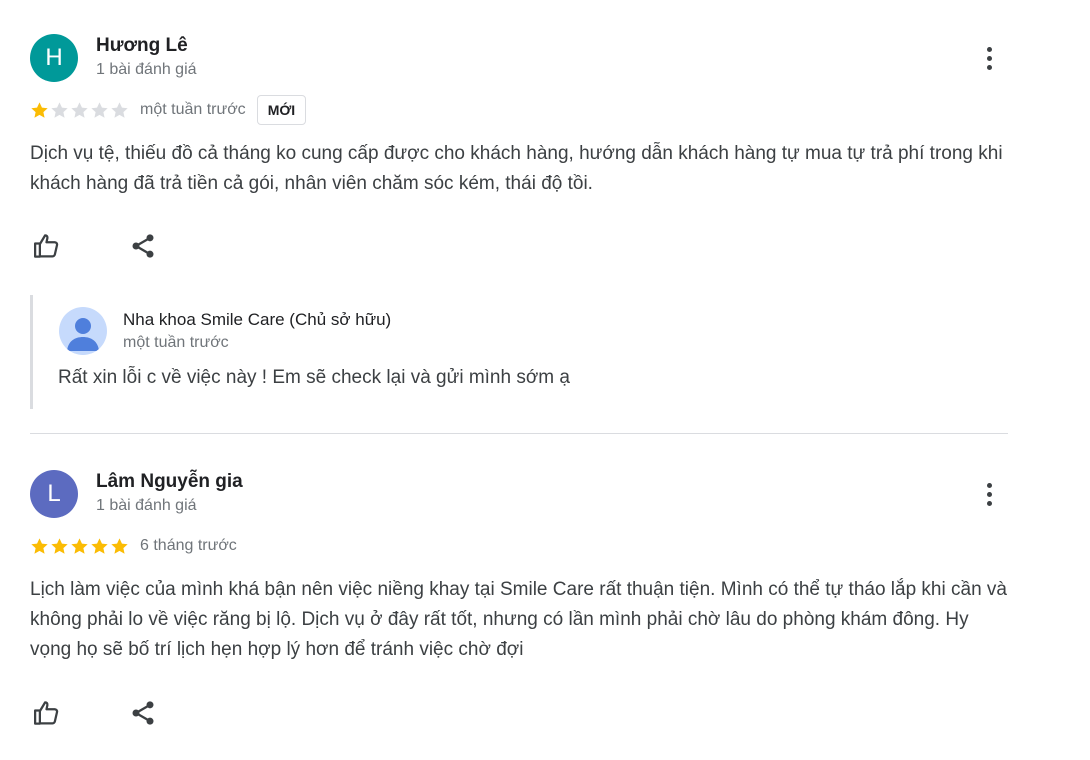 The height and width of the screenshot is (760, 1090). Describe the element at coordinates (176, 342) in the screenshot. I see `owner-reply-time: một tuần trước` at that location.